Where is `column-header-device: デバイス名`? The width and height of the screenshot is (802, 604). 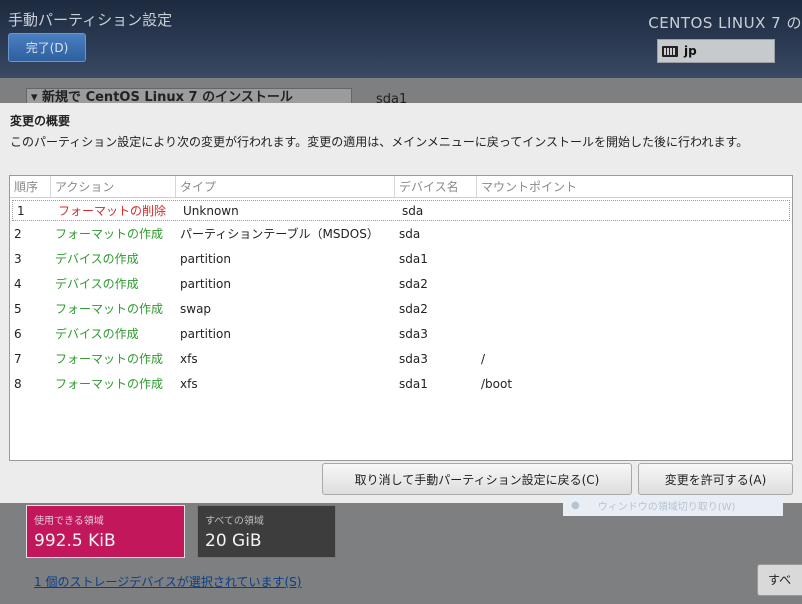 column-header-device: デバイス名 is located at coordinates (436, 186).